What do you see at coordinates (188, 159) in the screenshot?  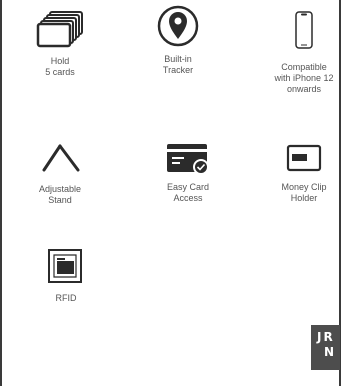 I see `card-access-icon` at bounding box center [188, 159].